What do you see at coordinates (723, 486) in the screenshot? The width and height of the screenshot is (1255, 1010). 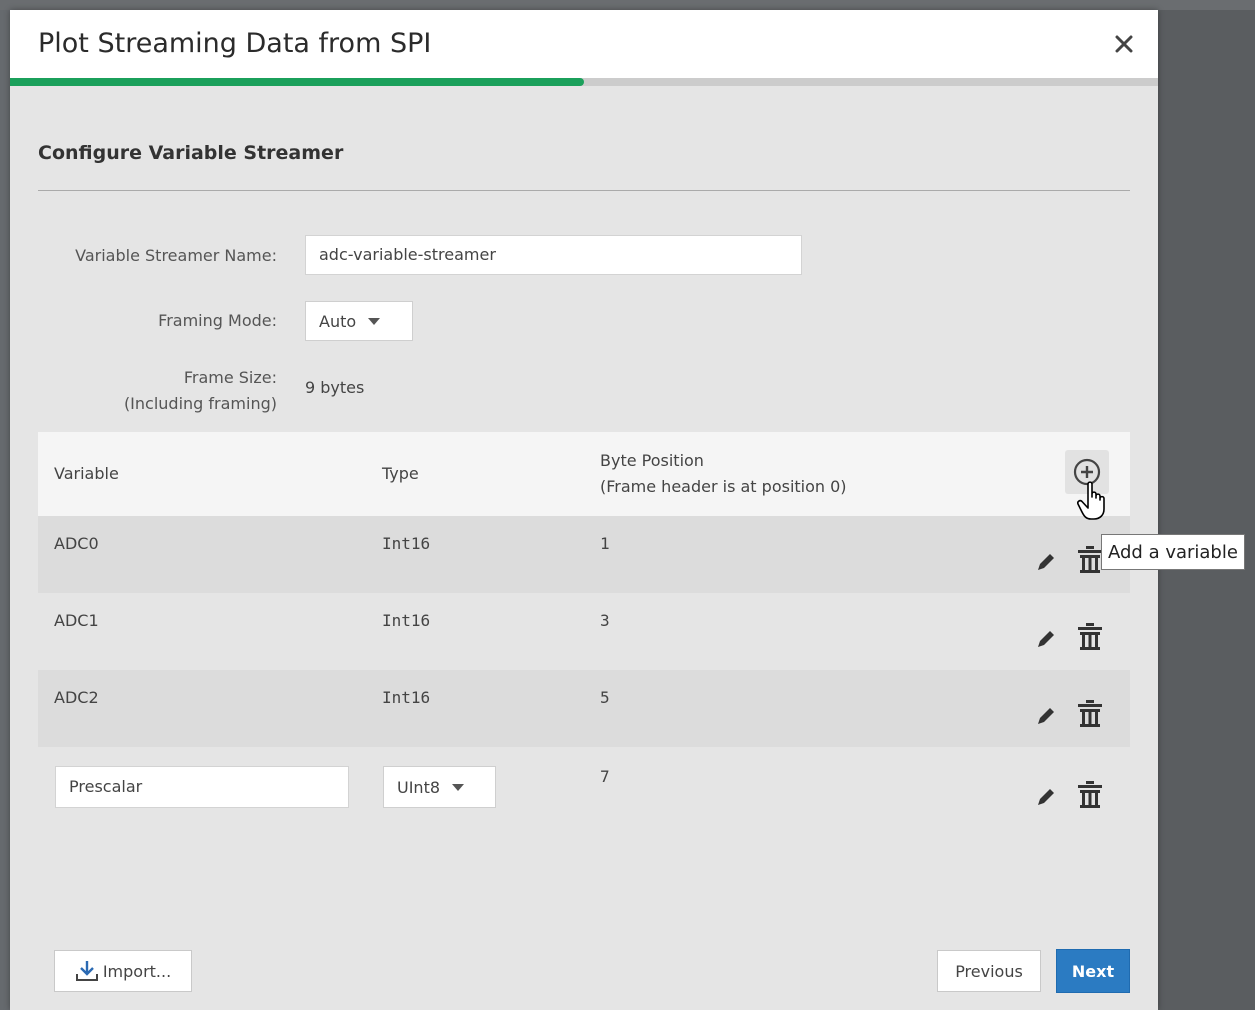 I see `column-header-byte-position-note: (Frame header is at position 0)` at bounding box center [723, 486].